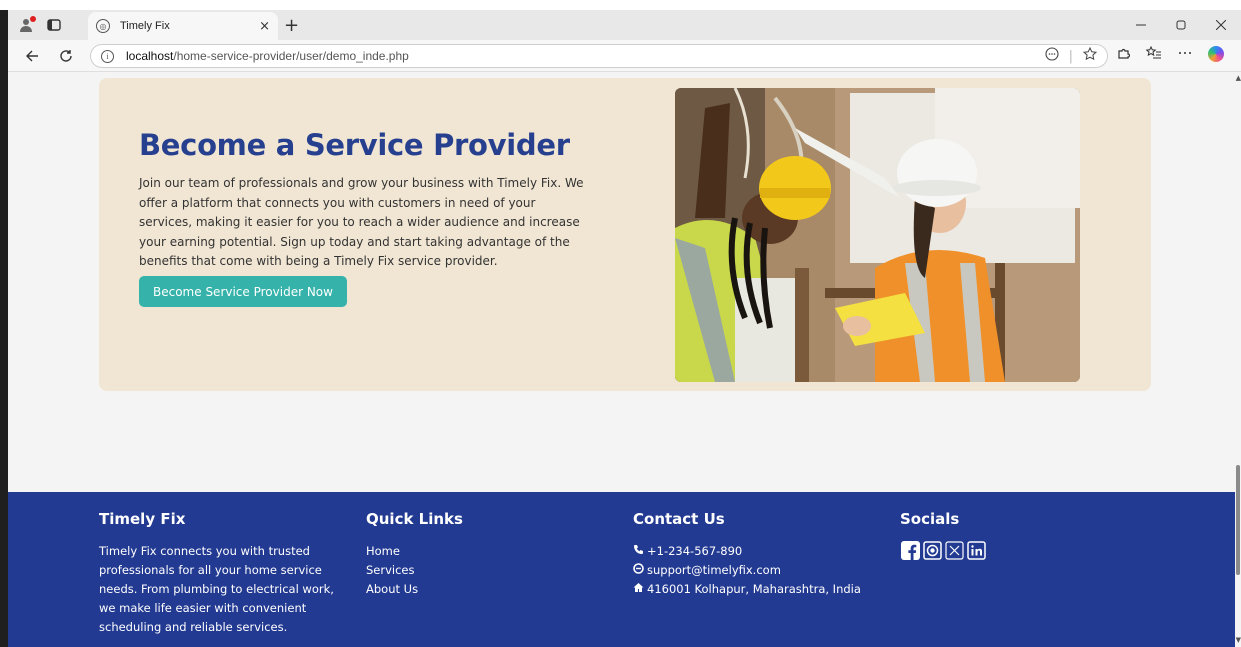 The height and width of the screenshot is (647, 1241). What do you see at coordinates (695, 551) in the screenshot?
I see `contact-phone-text: +1-234-567-890` at bounding box center [695, 551].